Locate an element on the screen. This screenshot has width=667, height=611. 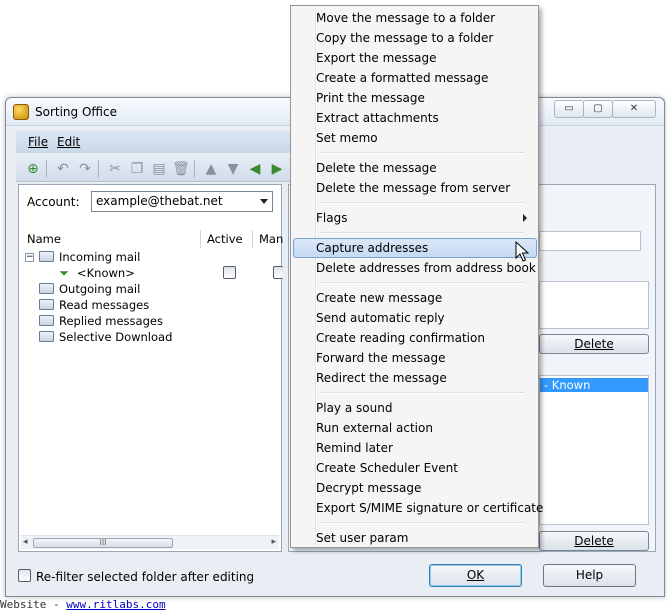
account-value: example@thebat.net is located at coordinates (159, 201).